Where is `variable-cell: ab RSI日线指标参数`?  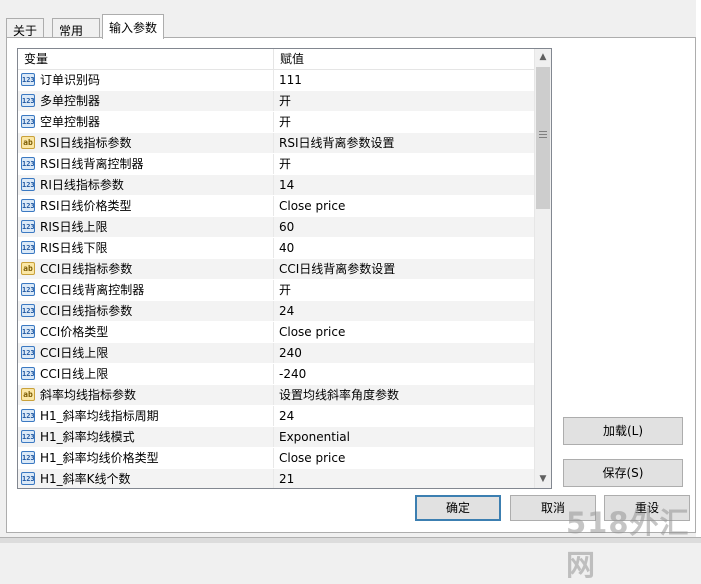
variable-cell: ab RSI日线指标参数 is located at coordinates (146, 143).